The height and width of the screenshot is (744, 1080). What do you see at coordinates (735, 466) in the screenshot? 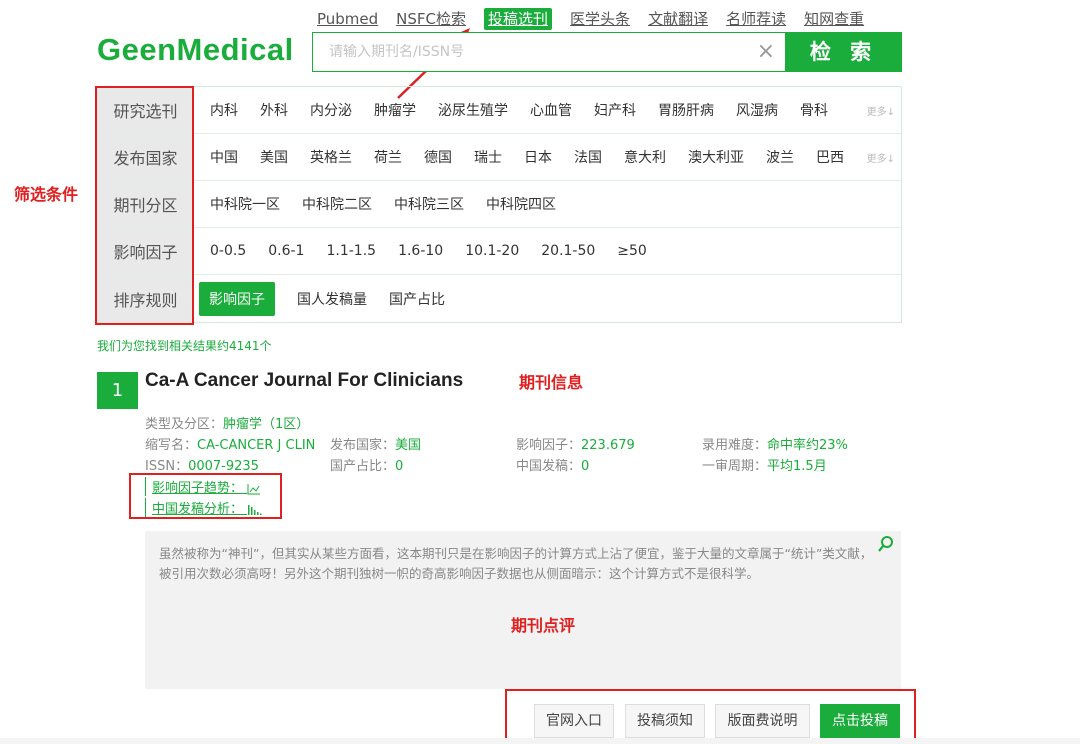
I see `info-label: 一审周期：` at bounding box center [735, 466].